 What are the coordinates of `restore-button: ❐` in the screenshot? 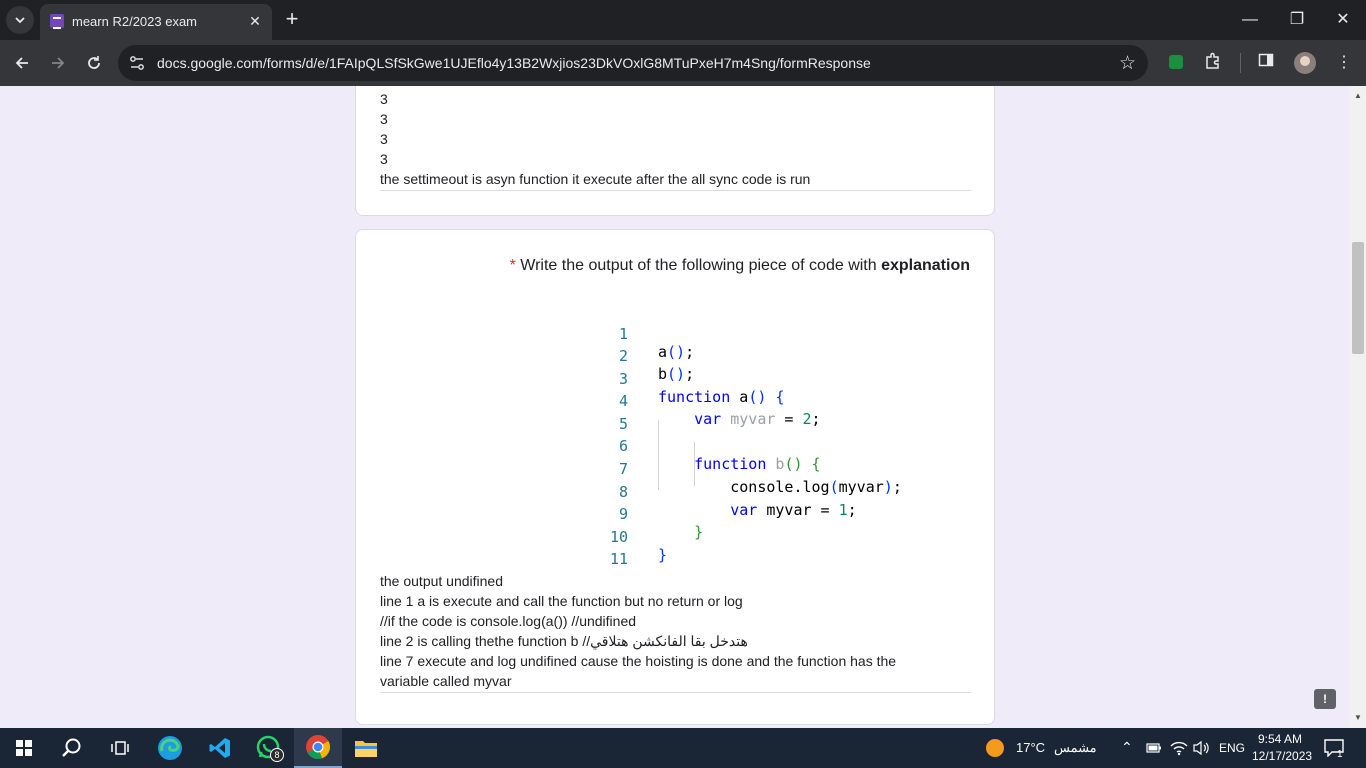 It's located at (1297, 20).